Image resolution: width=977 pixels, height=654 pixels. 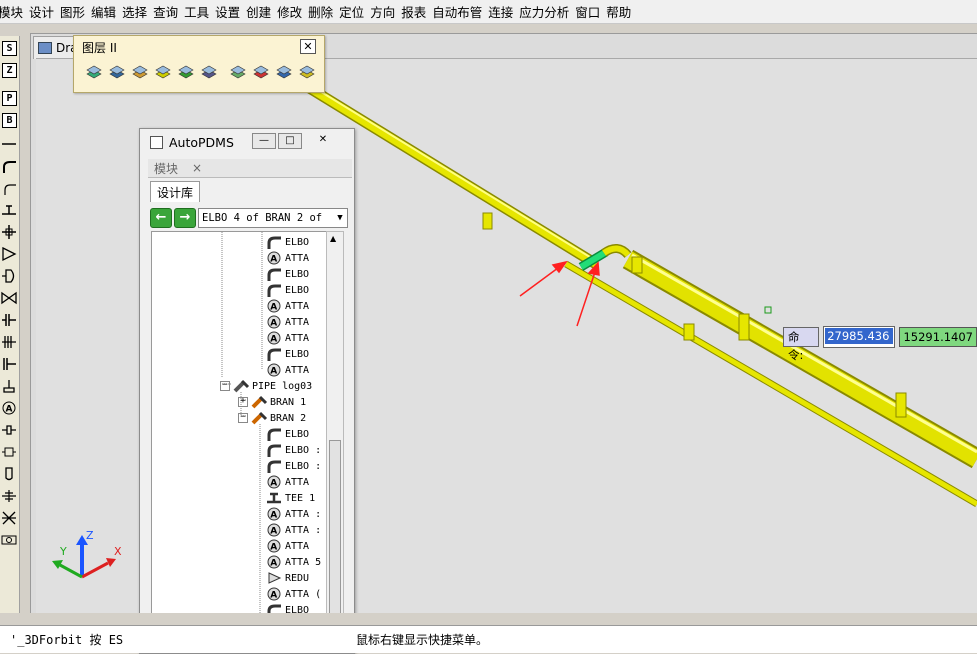 I want to click on menu-item-4: 选择, so click(x=137, y=11).